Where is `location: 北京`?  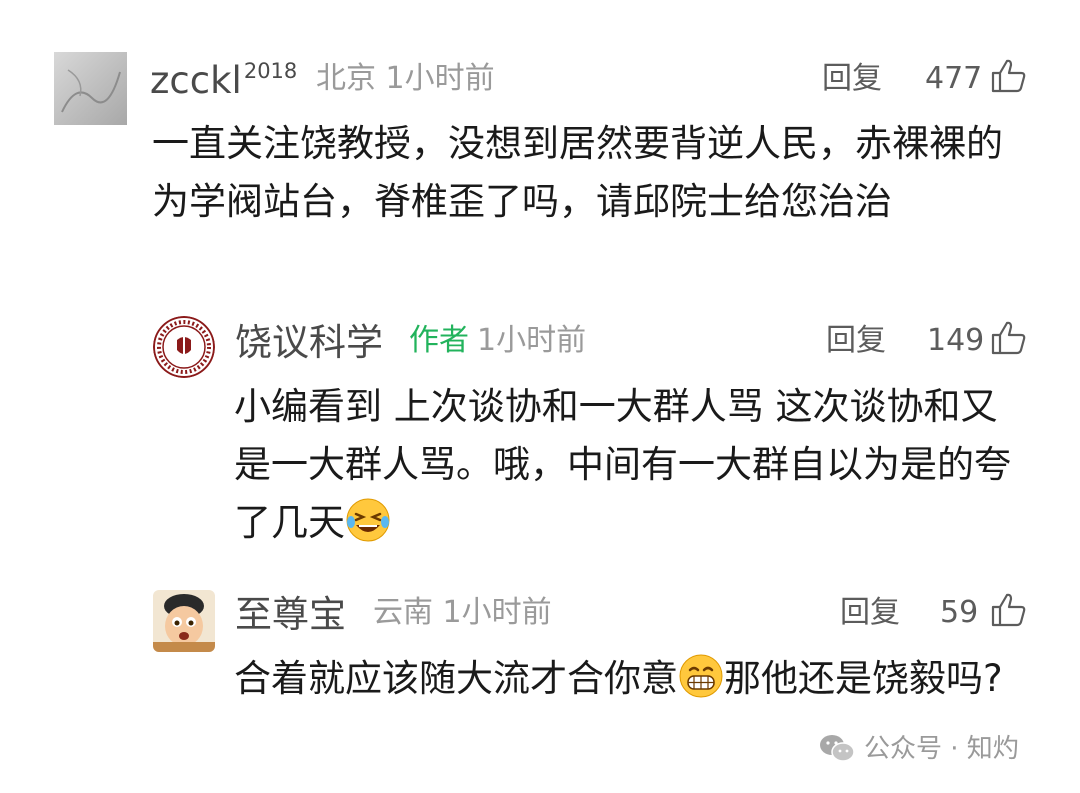 location: 北京 is located at coordinates (346, 78).